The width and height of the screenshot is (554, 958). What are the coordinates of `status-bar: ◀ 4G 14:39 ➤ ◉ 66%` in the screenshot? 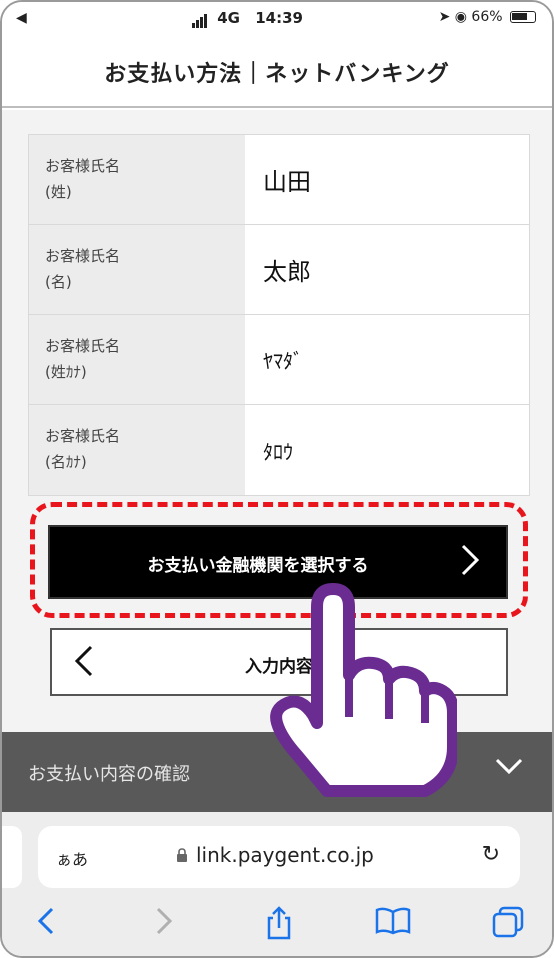 It's located at (277, 19).